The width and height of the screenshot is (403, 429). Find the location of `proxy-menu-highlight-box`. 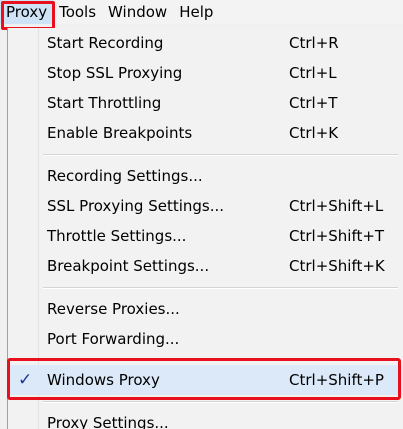

proxy-menu-highlight-box is located at coordinates (28, 15).